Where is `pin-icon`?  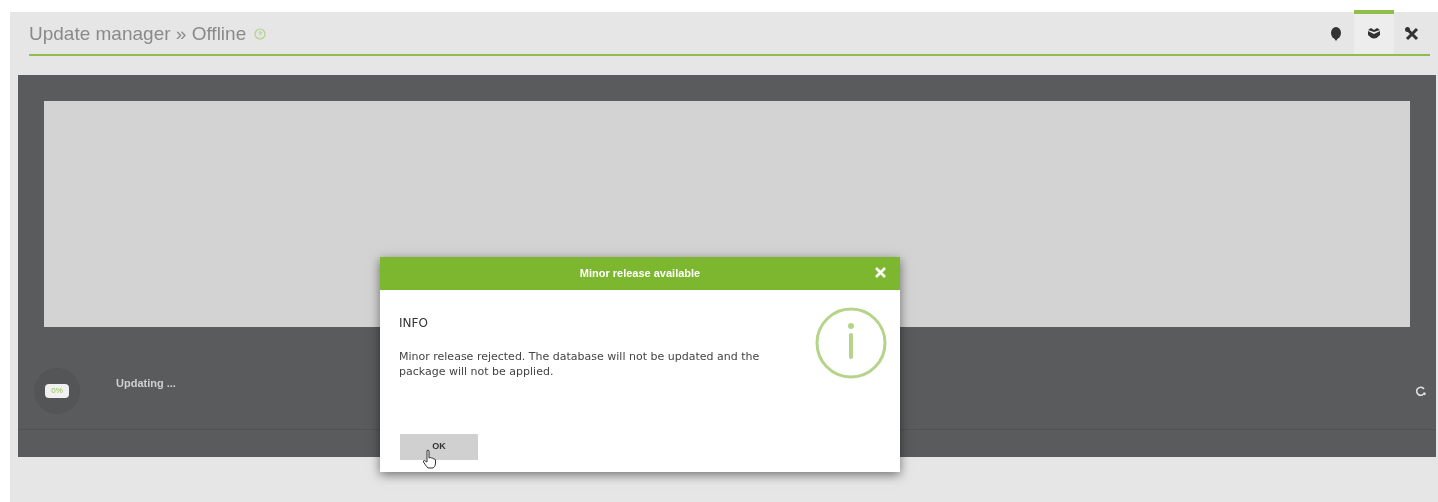 pin-icon is located at coordinates (1336, 34).